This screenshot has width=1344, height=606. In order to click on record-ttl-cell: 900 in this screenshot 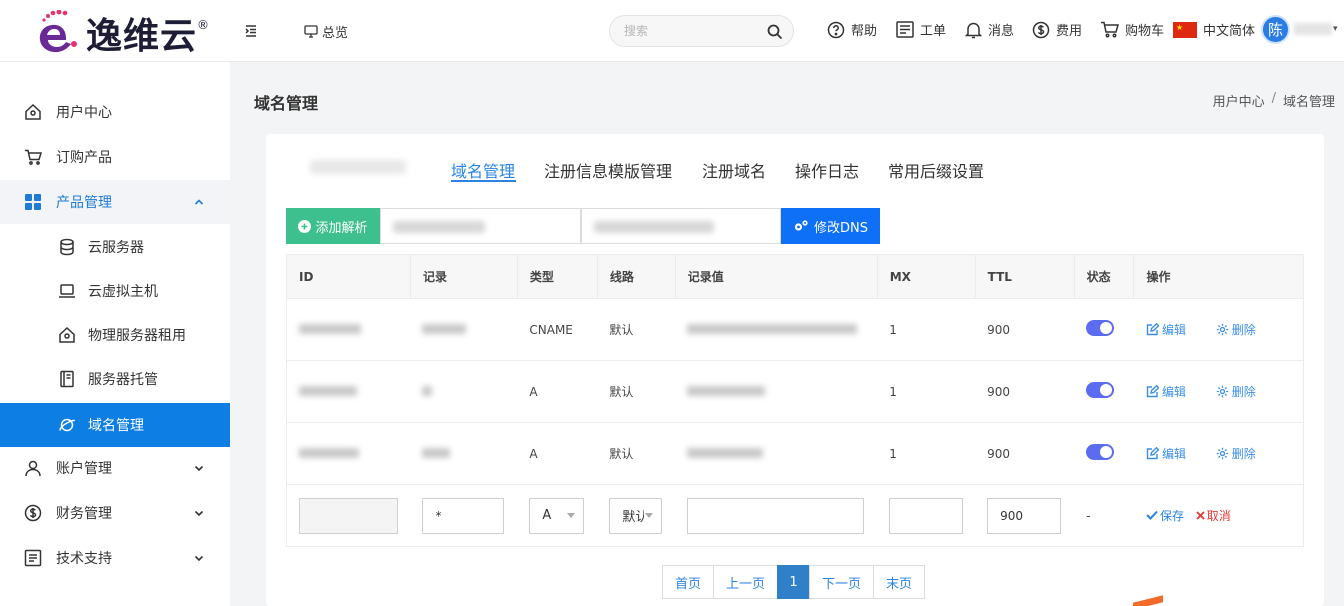, I will do `click(1025, 391)`.